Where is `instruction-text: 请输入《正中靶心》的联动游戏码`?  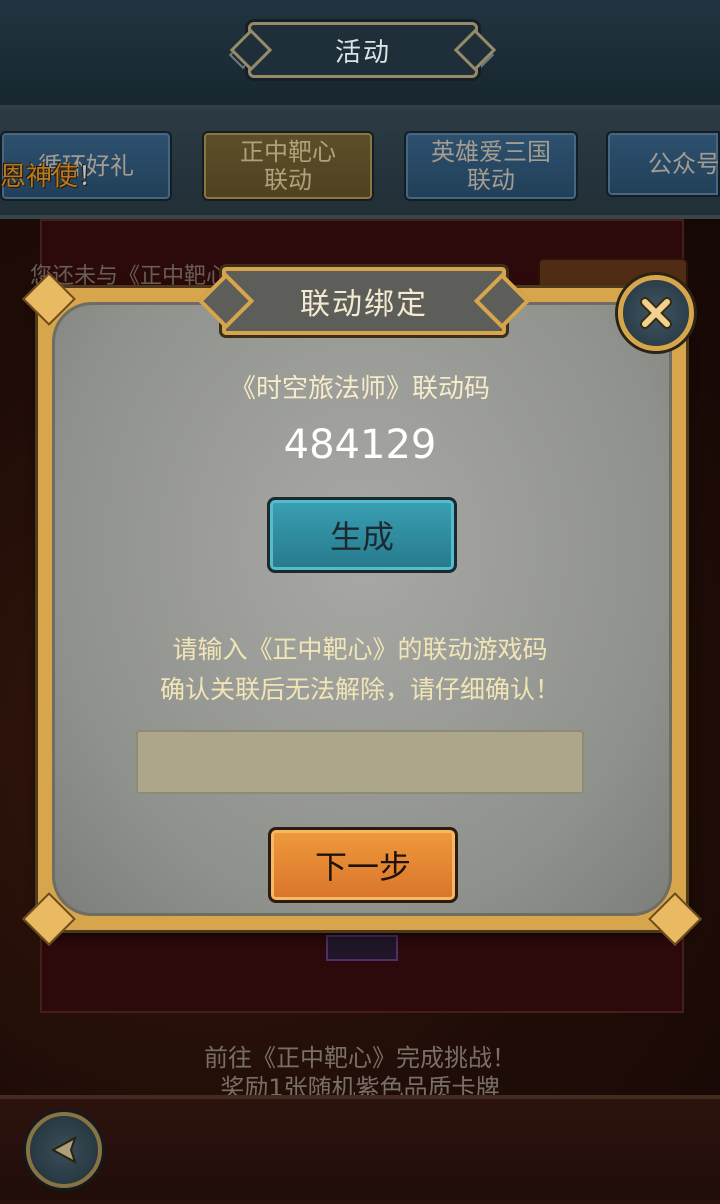
instruction-text: 请输入《正中靶心》的联动游戏码 is located at coordinates (360, 649).